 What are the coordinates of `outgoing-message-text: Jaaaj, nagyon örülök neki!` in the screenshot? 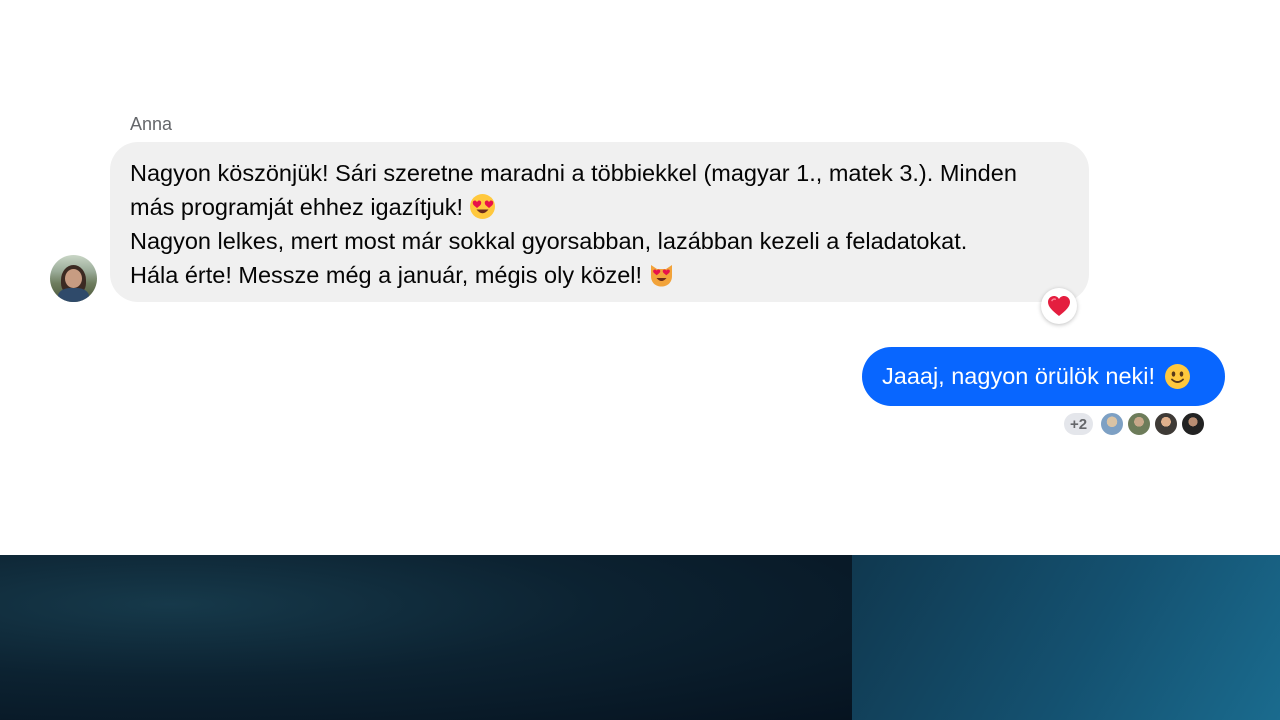 It's located at (1019, 376).